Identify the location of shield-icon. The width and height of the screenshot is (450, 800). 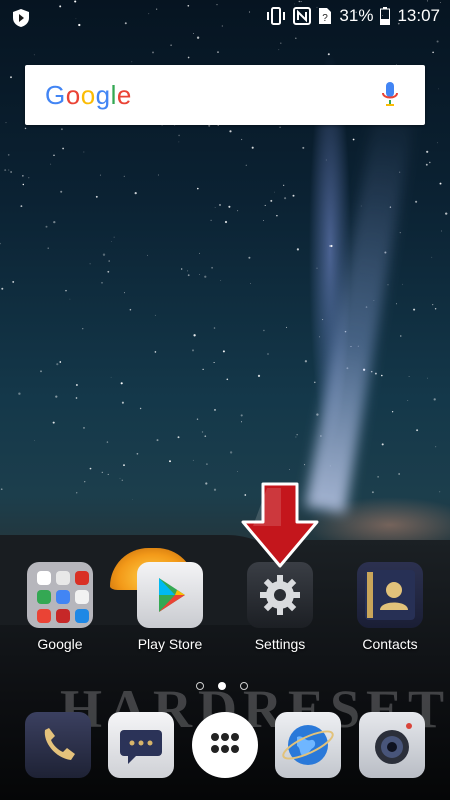
(21, 18).